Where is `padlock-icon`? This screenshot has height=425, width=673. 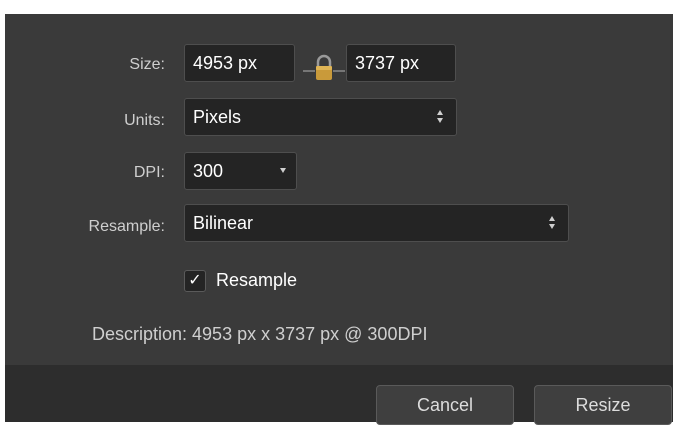 padlock-icon is located at coordinates (324, 68).